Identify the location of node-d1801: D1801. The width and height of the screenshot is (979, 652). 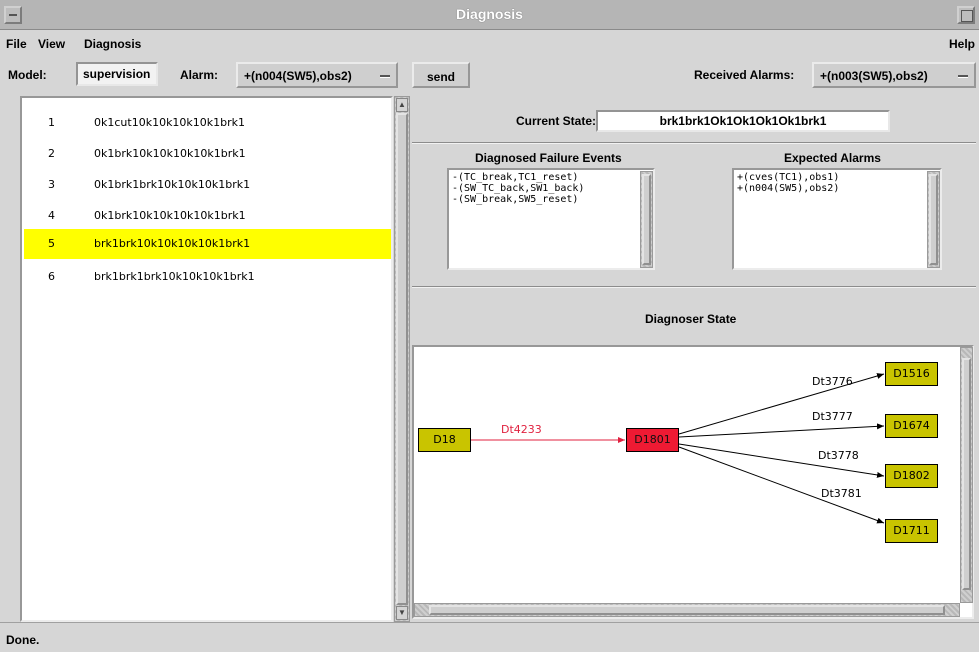
(652, 440).